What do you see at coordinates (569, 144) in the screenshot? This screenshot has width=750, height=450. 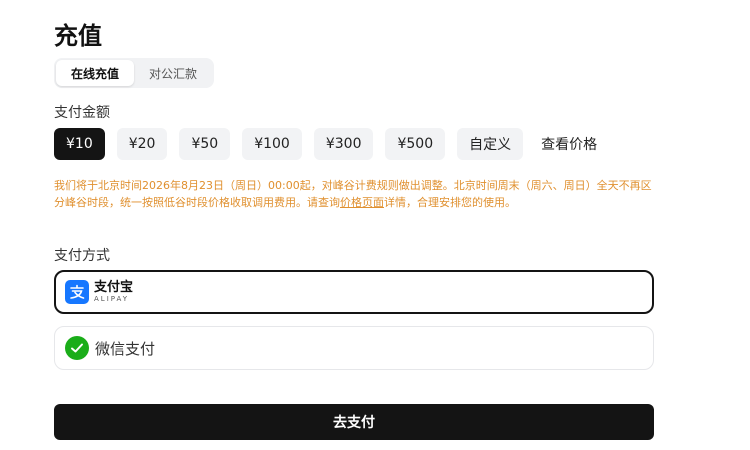 I see `view-price-link: 查看价格` at bounding box center [569, 144].